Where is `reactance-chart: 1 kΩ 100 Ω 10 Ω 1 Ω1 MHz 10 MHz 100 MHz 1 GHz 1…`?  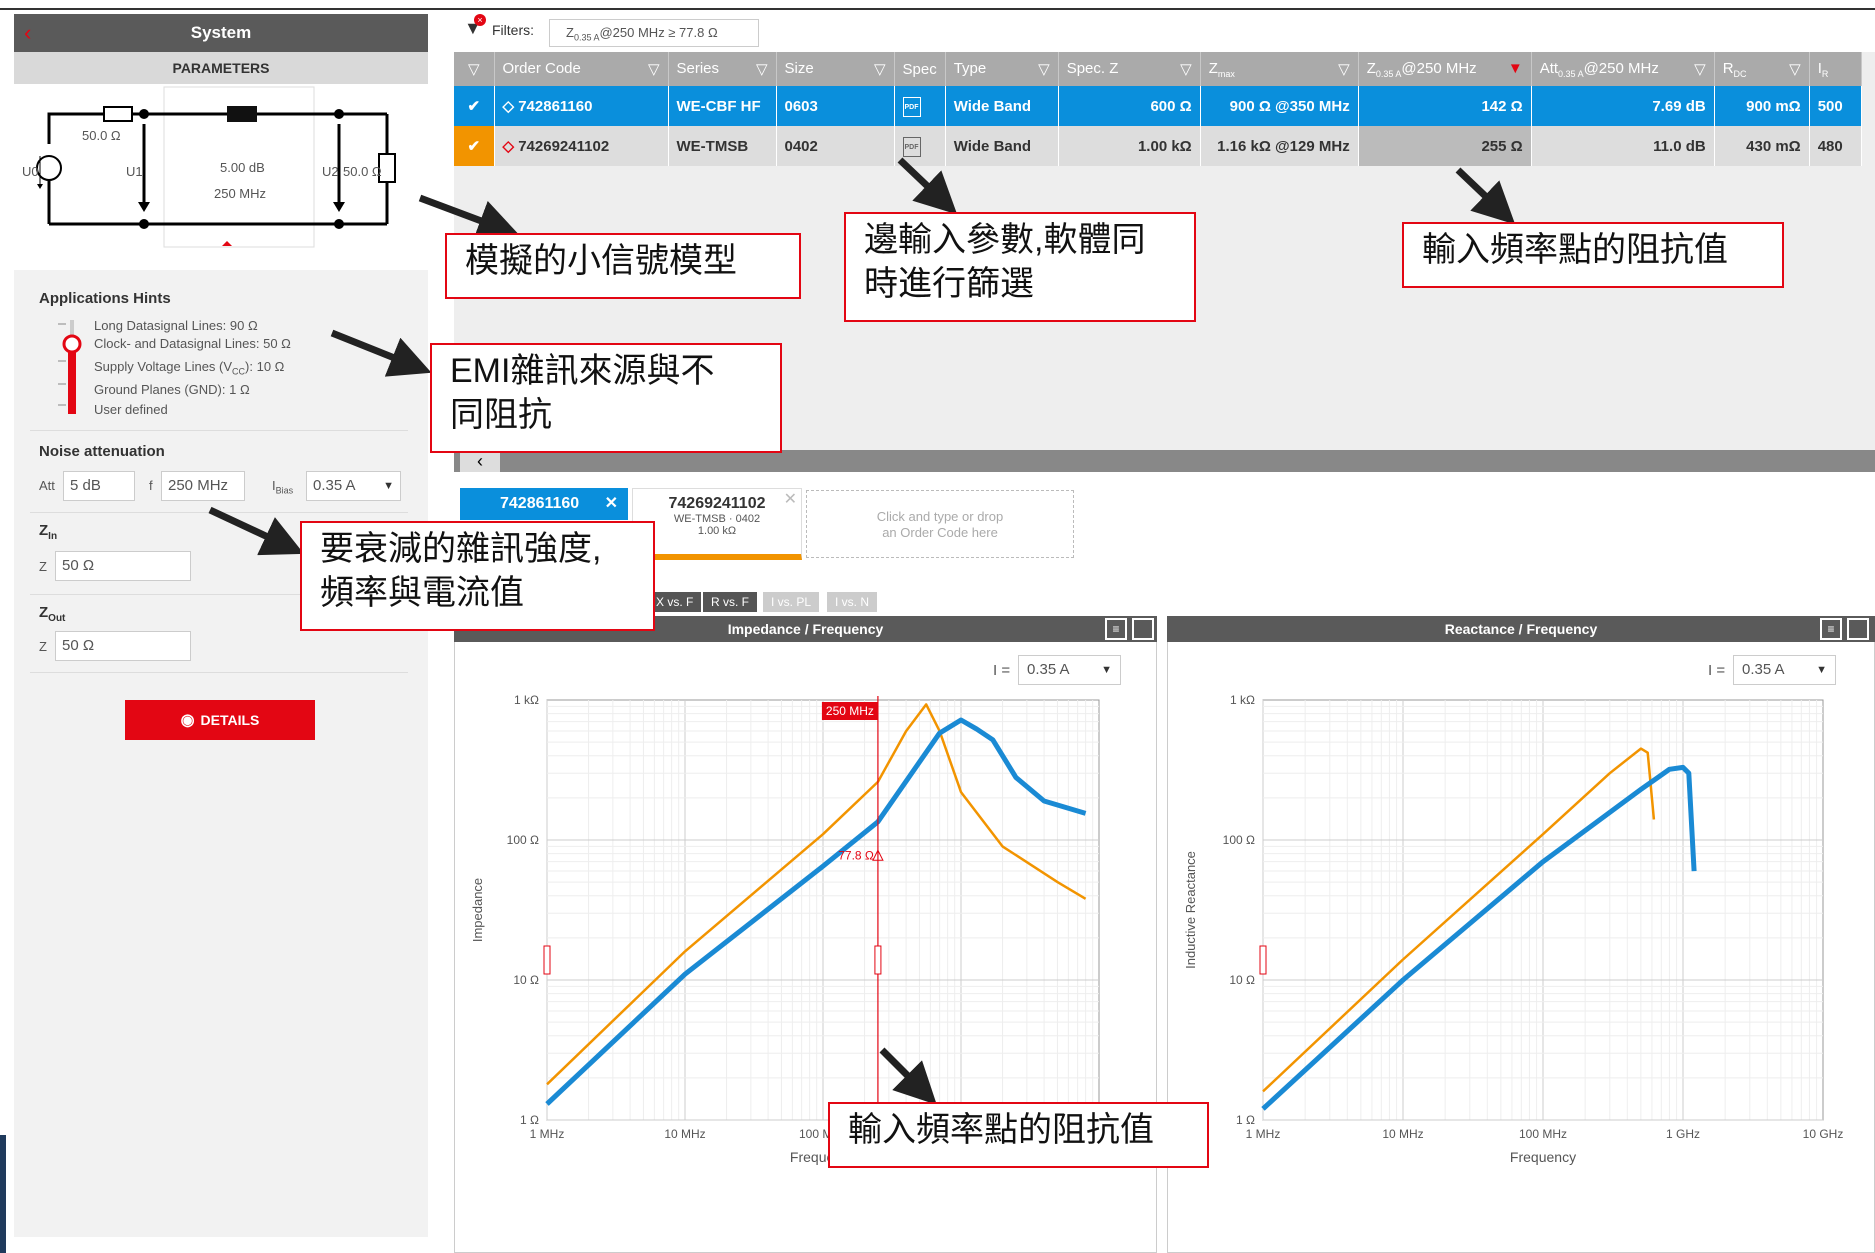
reactance-chart: 1 kΩ 100 Ω 10 Ω 1 Ω1 MHz 10 MHz 100 MHz 1 GHz 1… is located at coordinates (1513, 929).